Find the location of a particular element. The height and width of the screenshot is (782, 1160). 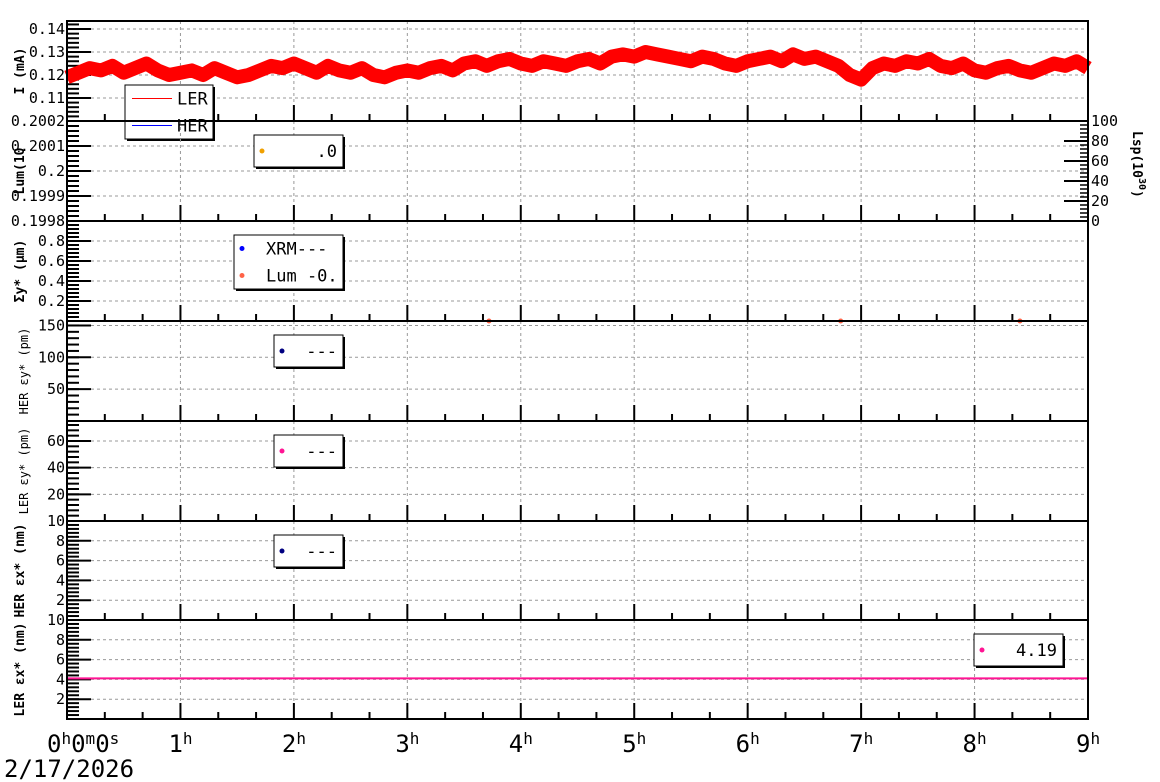

date-label: 2/17/2026 is located at coordinates (69, 768).